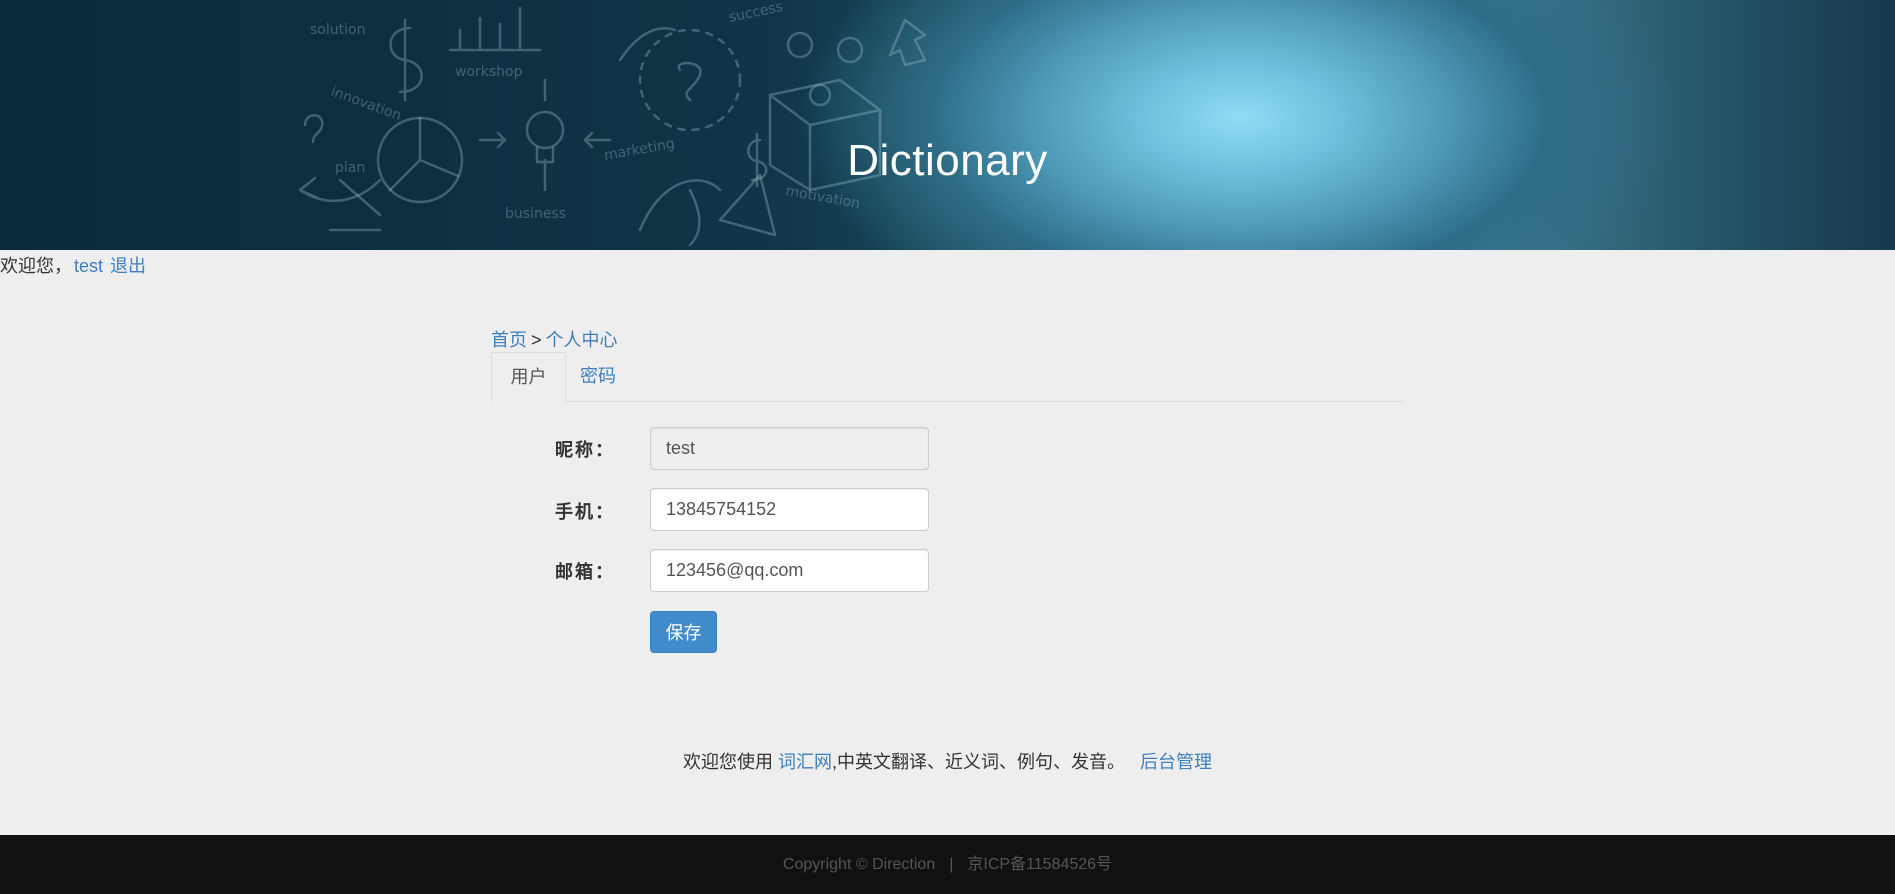 The image size is (1895, 894). Describe the element at coordinates (978, 762) in the screenshot. I see `intro-suffix: ,中英文翻译、近义词、例句、发音。` at that location.